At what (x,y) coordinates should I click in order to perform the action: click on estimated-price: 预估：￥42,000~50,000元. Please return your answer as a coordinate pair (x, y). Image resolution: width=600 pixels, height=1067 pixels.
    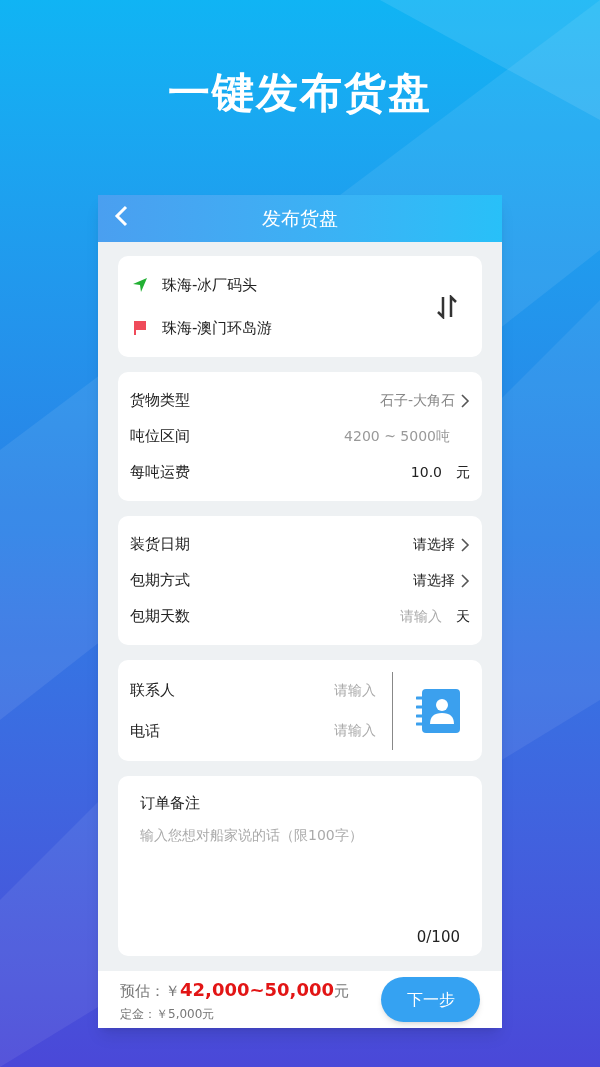
    Looking at the image, I should click on (235, 990).